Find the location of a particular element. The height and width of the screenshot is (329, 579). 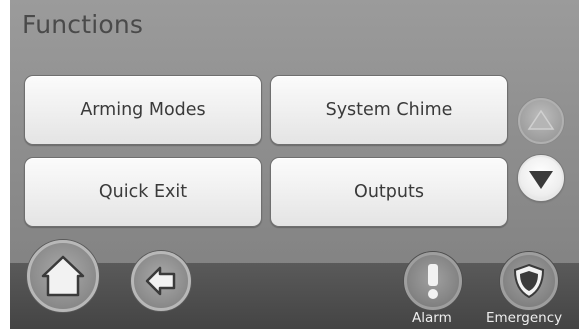

emergency-button is located at coordinates (529, 281).